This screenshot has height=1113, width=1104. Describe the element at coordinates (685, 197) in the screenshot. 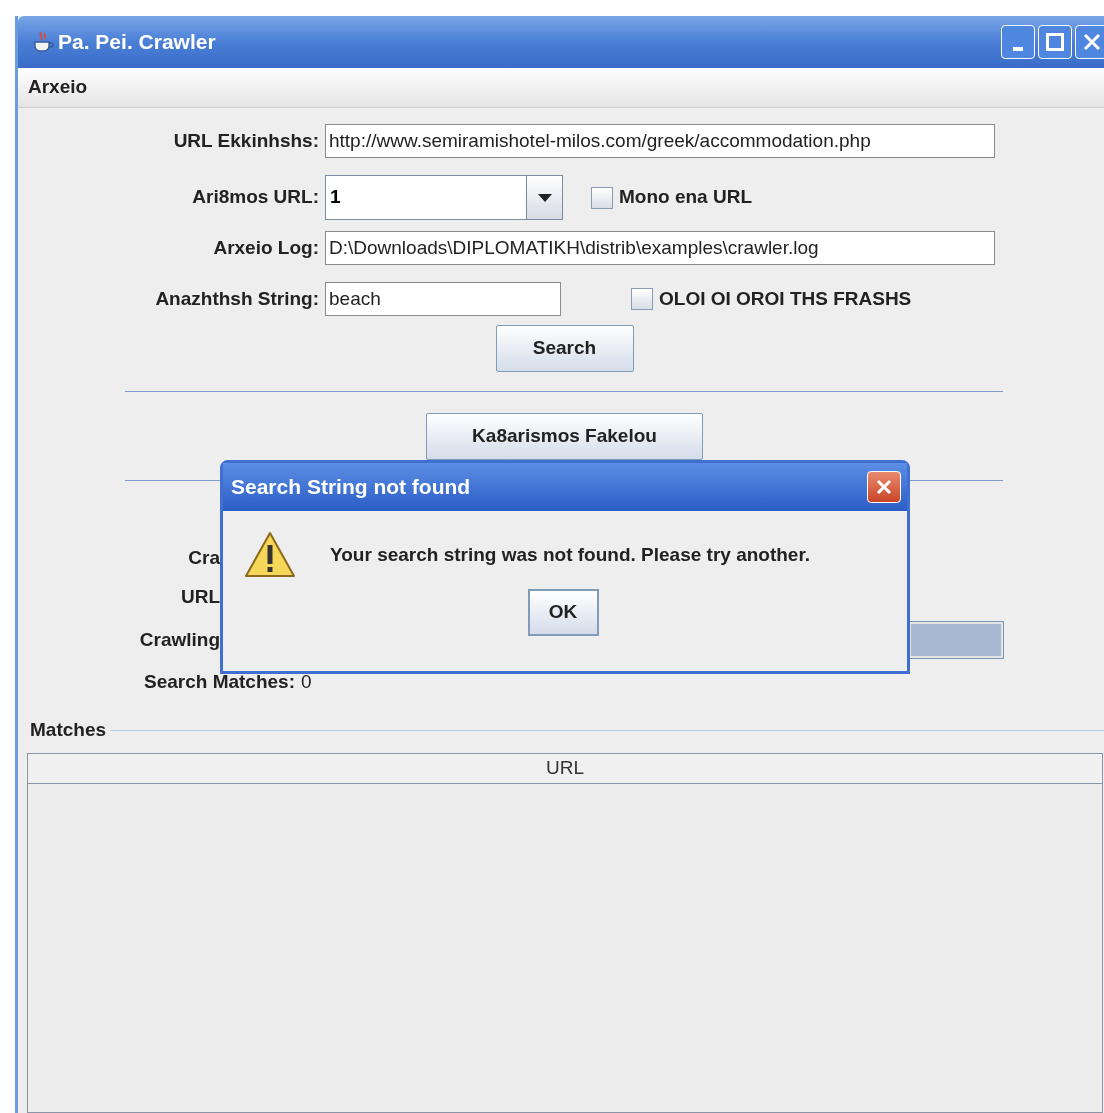

I see `checkbox-label: Mono ena URL` at that location.